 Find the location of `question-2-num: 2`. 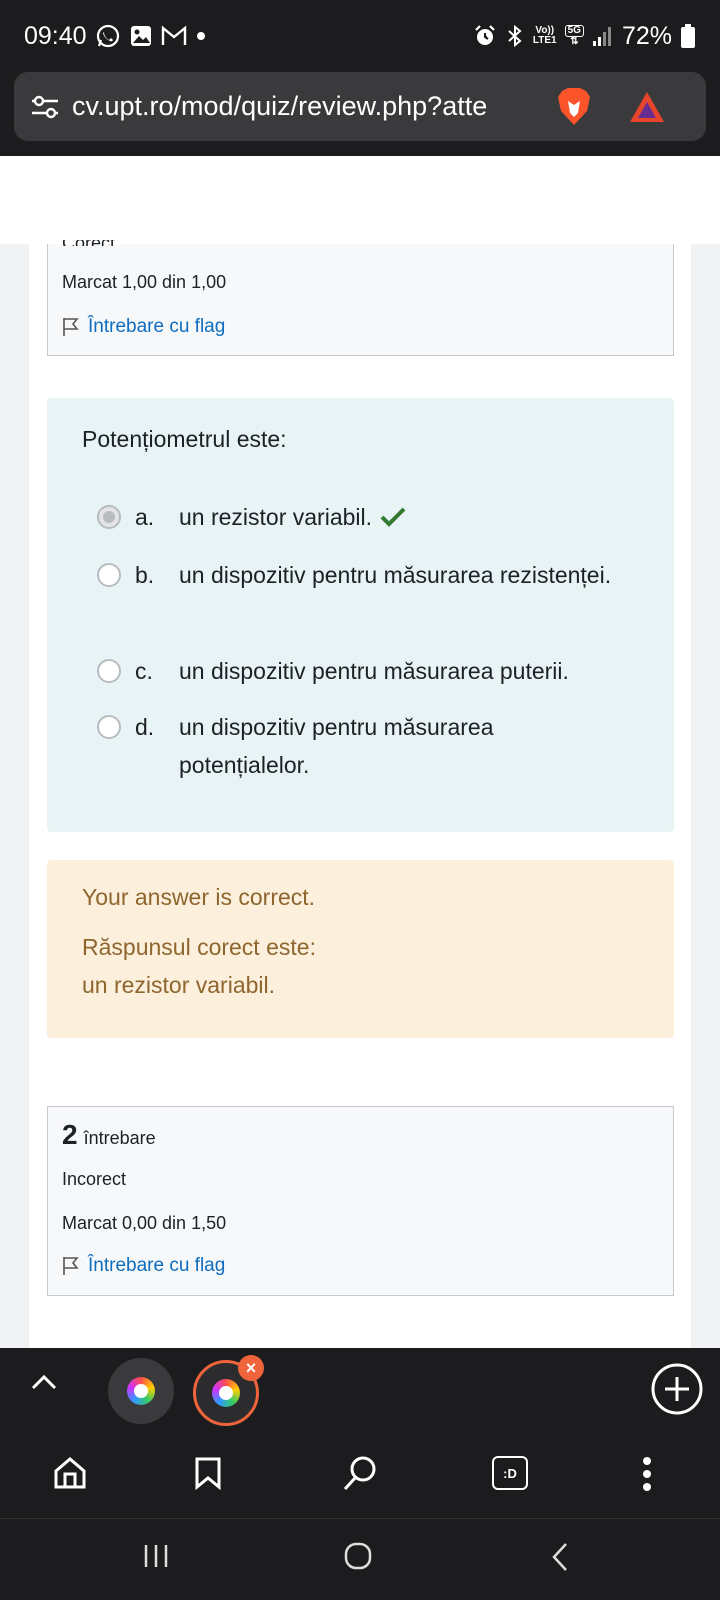

question-2-num: 2 is located at coordinates (70, 1134).